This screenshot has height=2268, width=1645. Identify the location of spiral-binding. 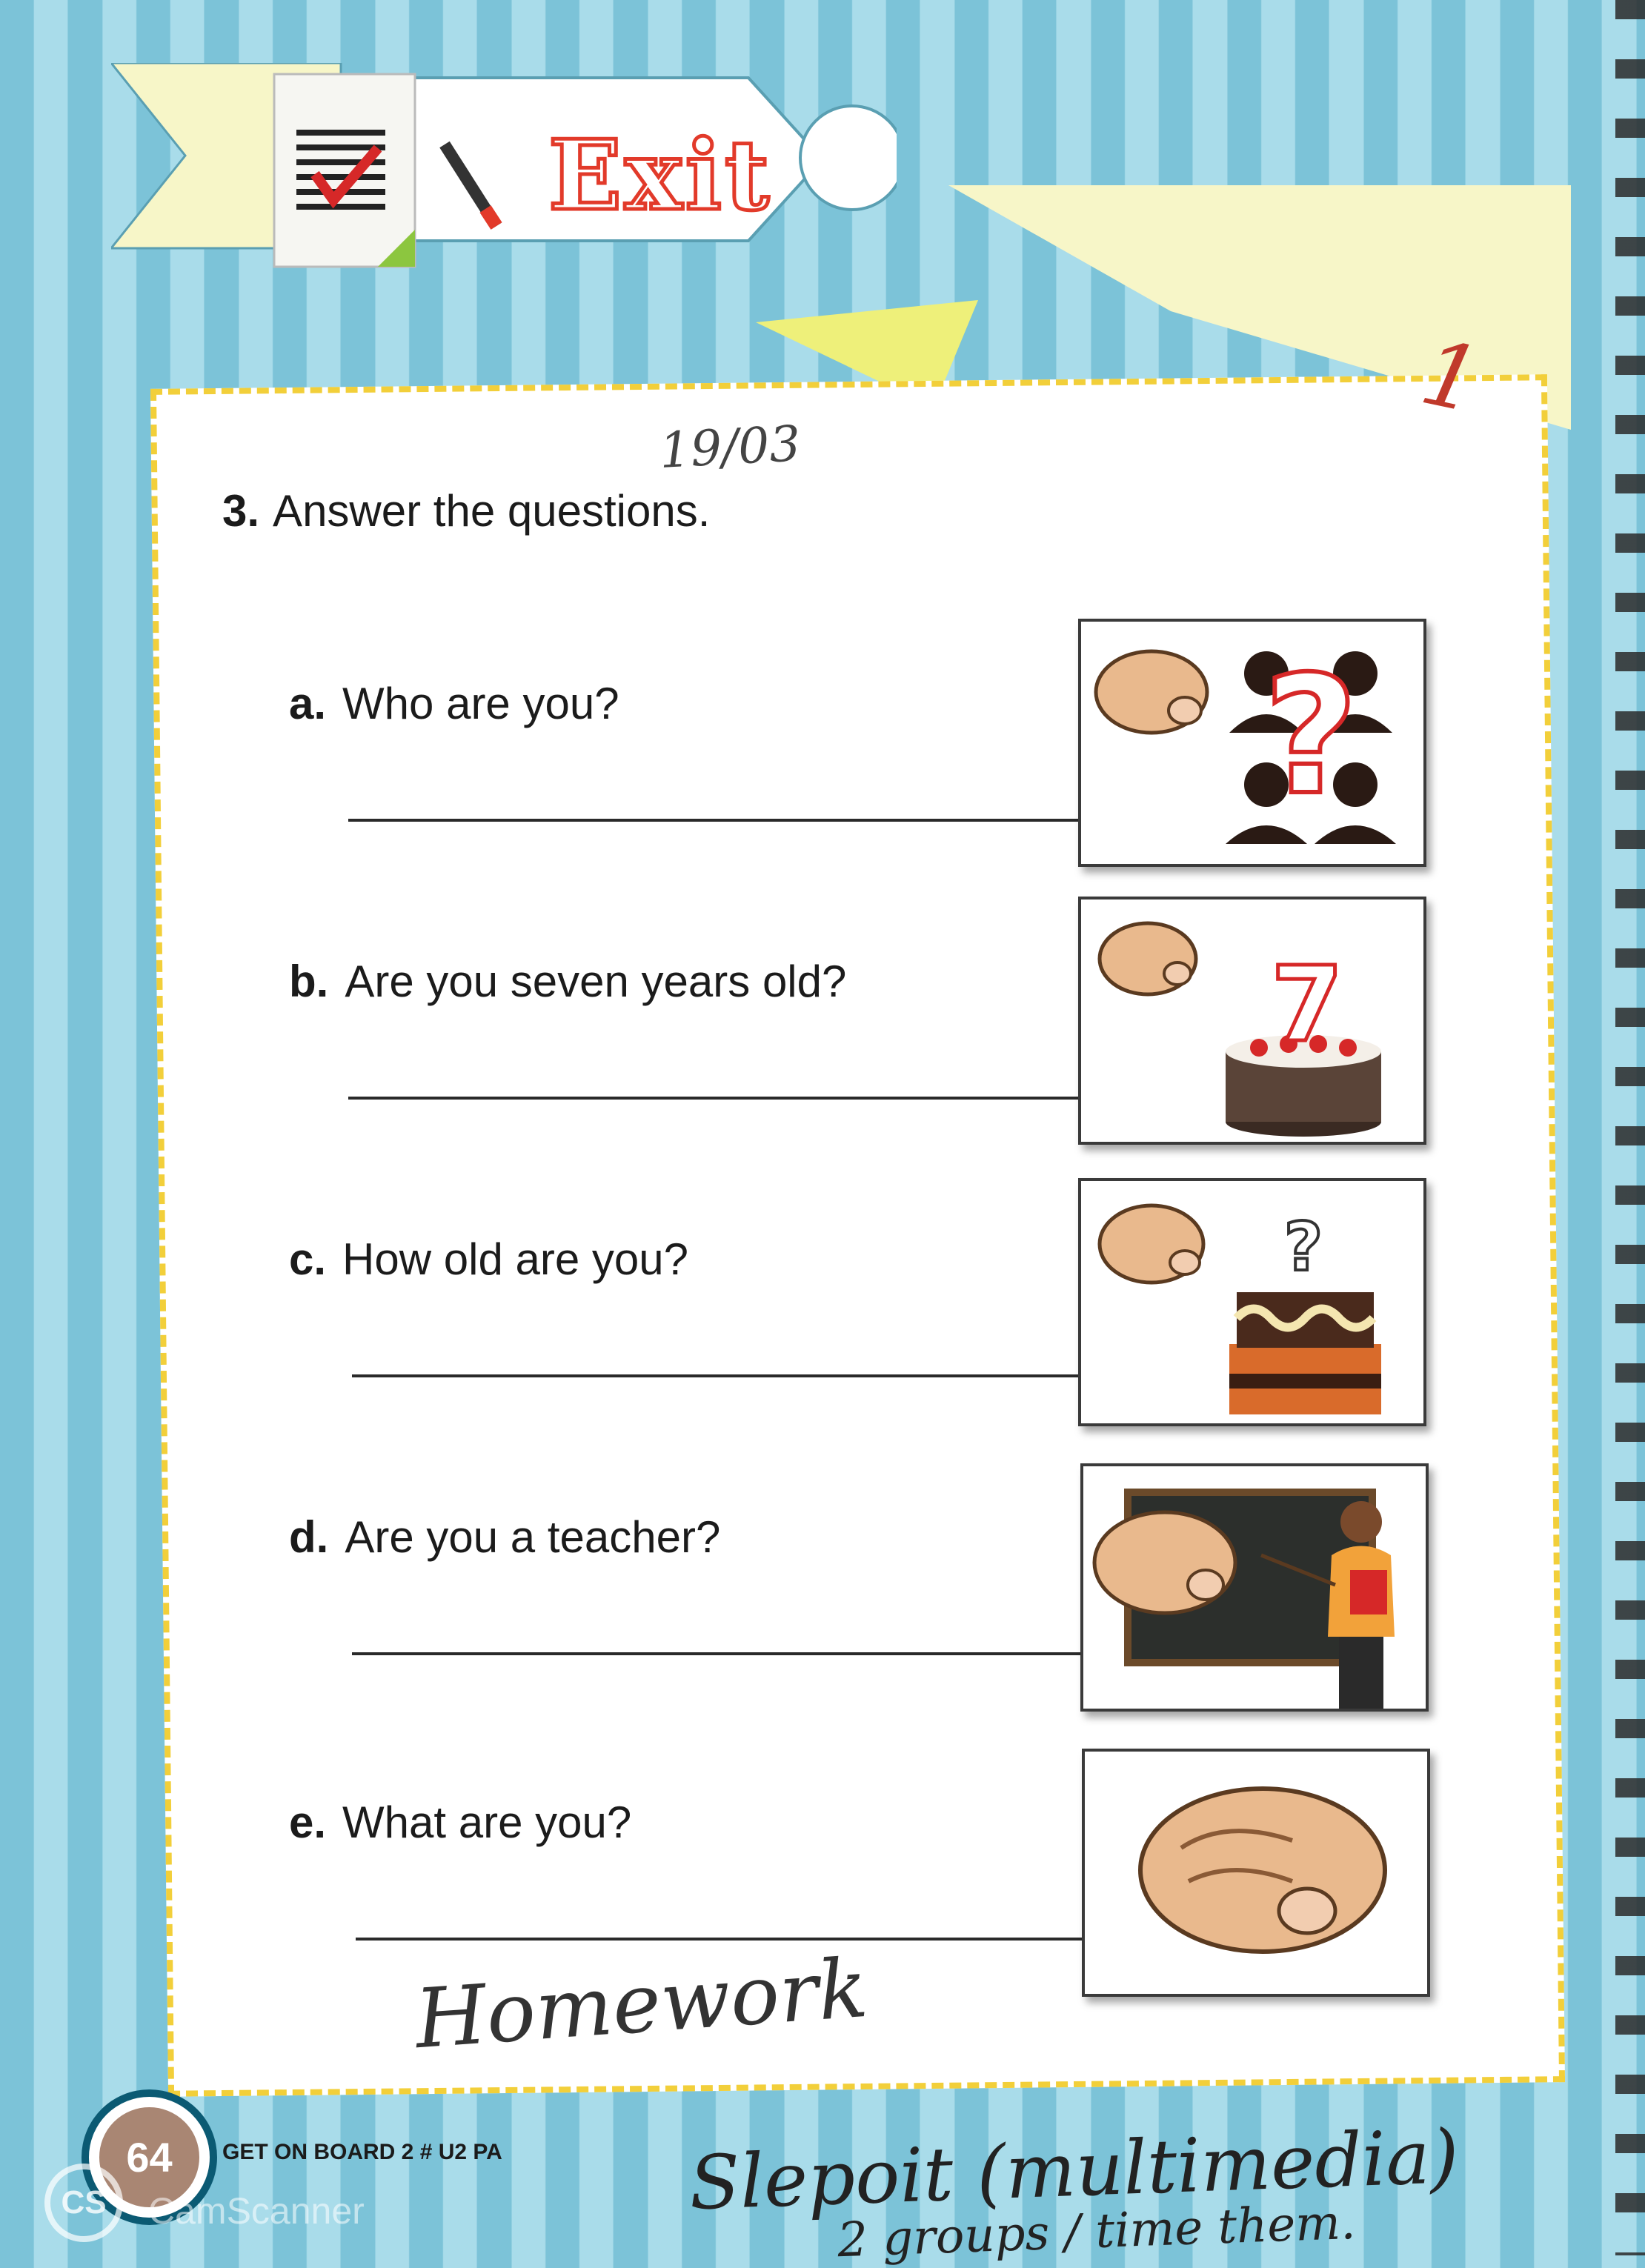
(1630, 1127).